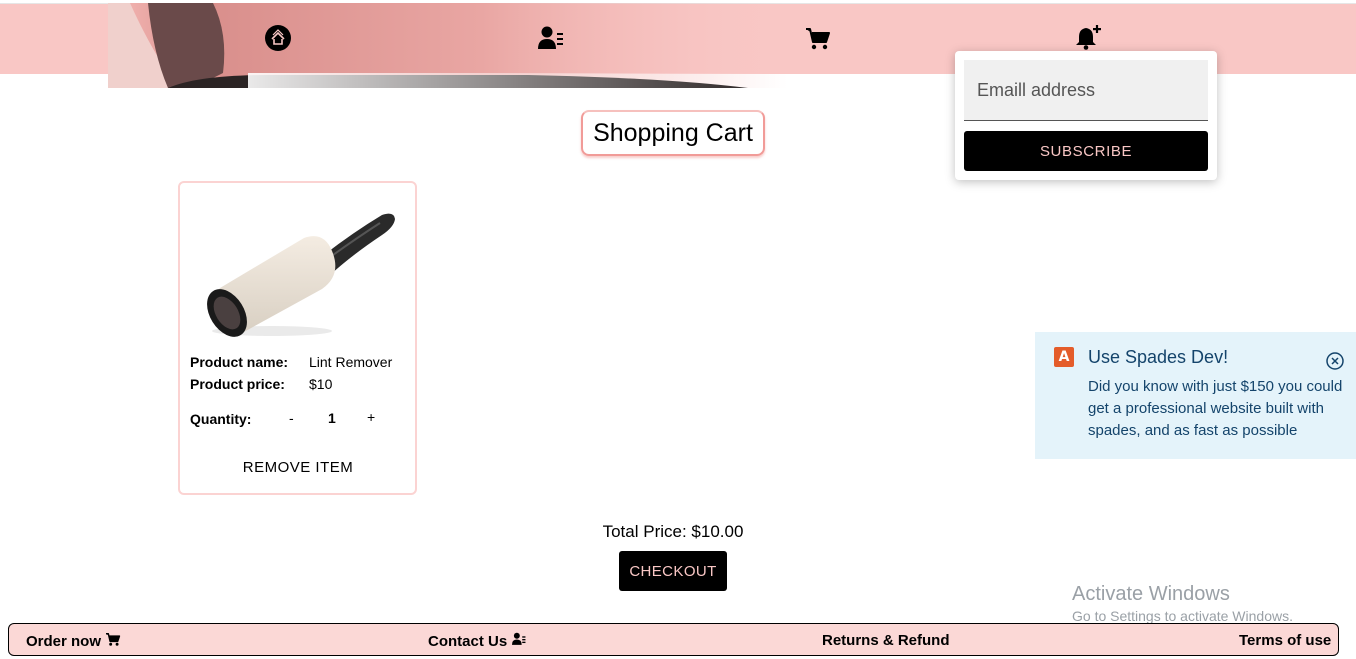 Image resolution: width=1356 pixels, height=659 pixels. Describe the element at coordinates (673, 531) in the screenshot. I see `total-price: Total Price: $10.00` at that location.